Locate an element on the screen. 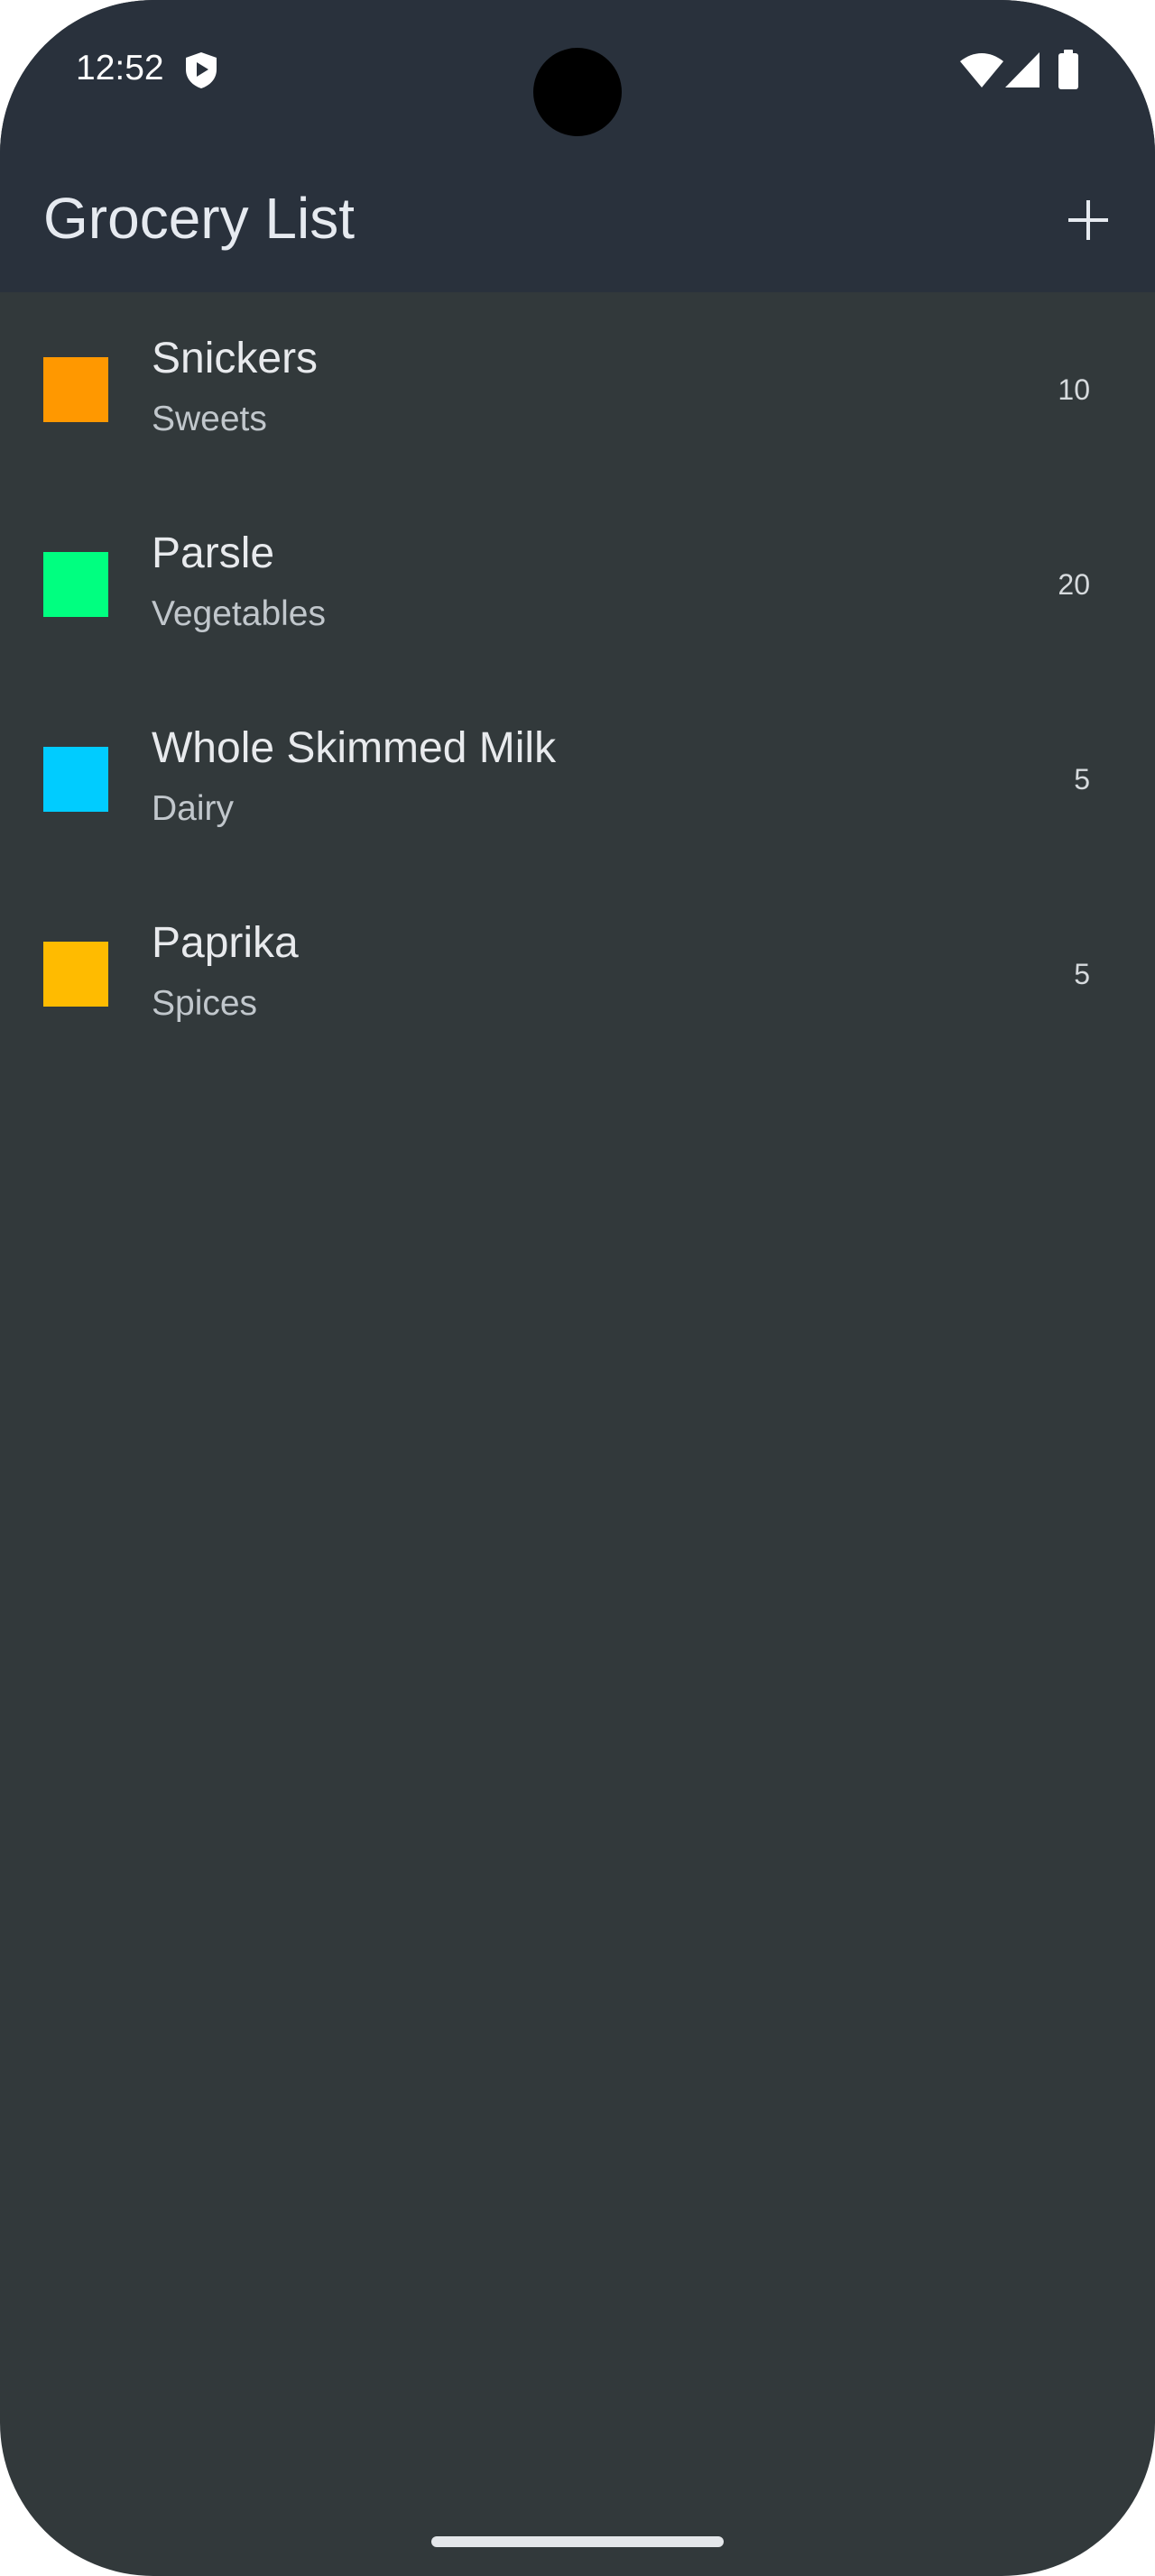 The image size is (1155, 2576). battery-icon is located at coordinates (1068, 69).